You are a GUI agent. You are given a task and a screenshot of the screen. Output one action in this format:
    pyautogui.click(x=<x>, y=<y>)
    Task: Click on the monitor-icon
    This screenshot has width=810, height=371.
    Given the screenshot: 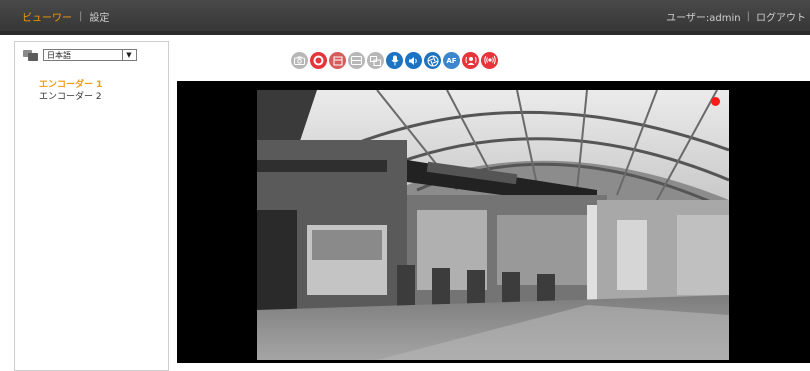 What is the action you would take?
    pyautogui.click(x=356, y=60)
    